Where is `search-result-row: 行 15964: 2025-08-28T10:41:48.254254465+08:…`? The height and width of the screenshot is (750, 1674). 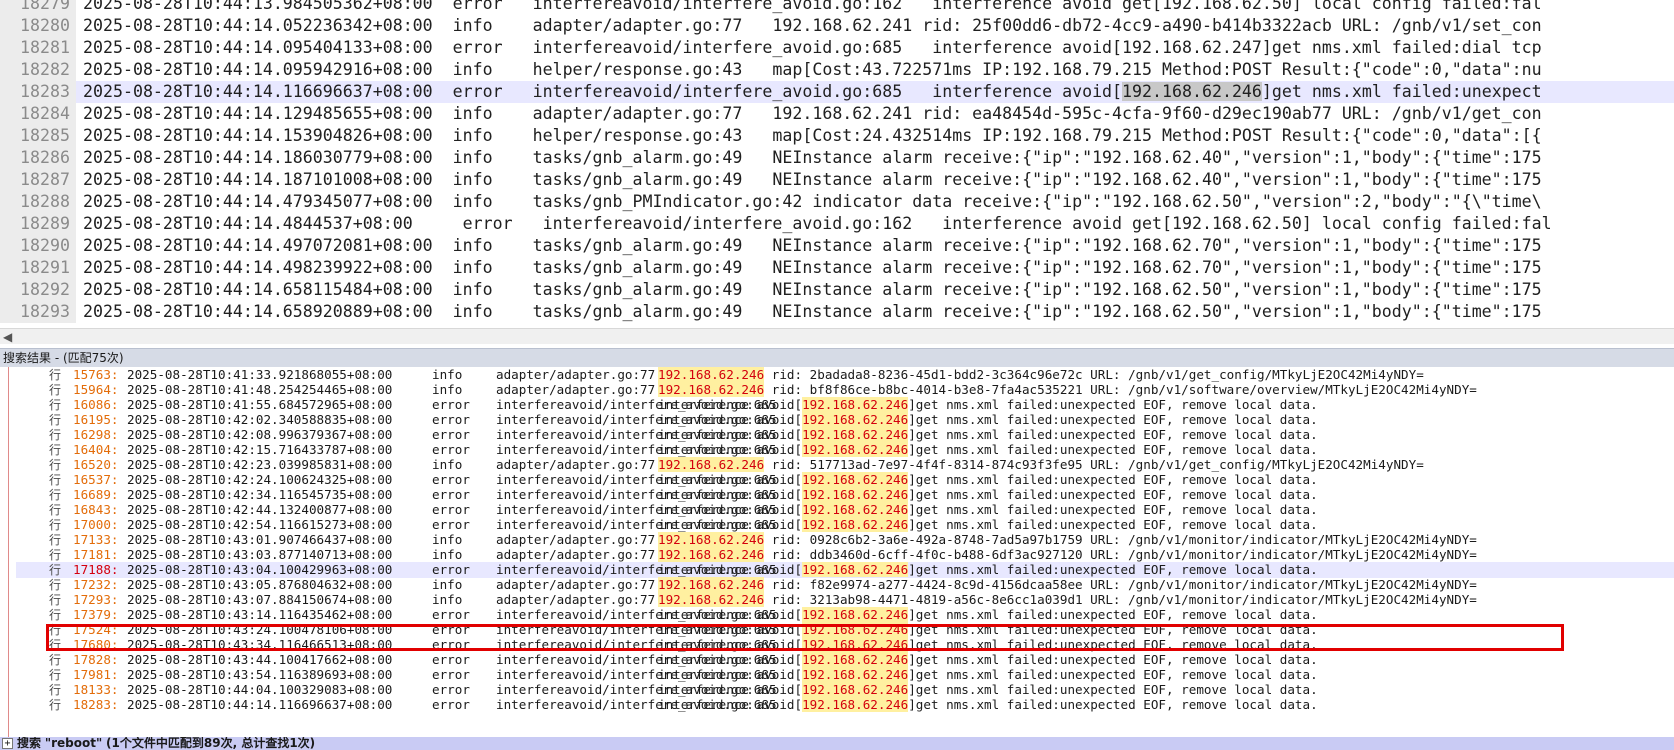 search-result-row: 行 15964: 2025-08-28T10:41:48.254254465+08:… is located at coordinates (845, 390).